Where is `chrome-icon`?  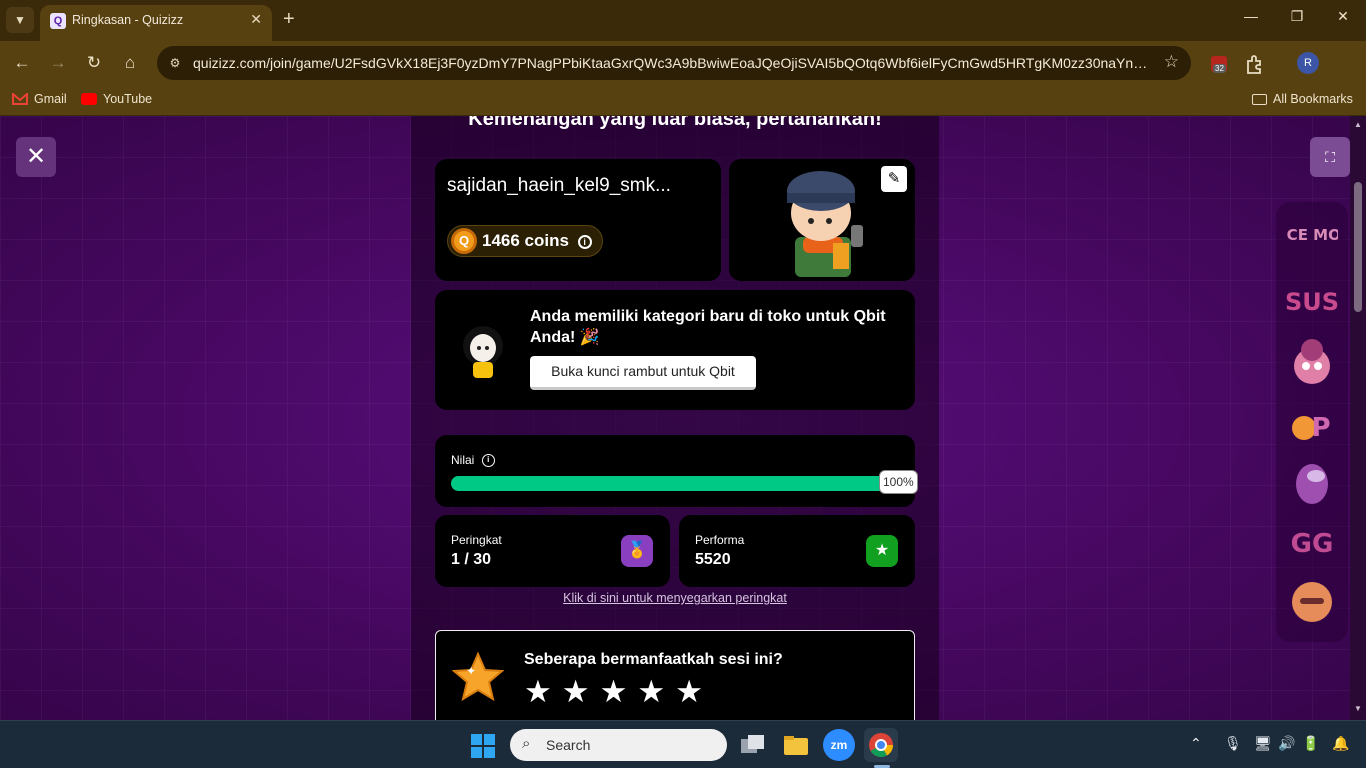 chrome-icon is located at coordinates (881, 745).